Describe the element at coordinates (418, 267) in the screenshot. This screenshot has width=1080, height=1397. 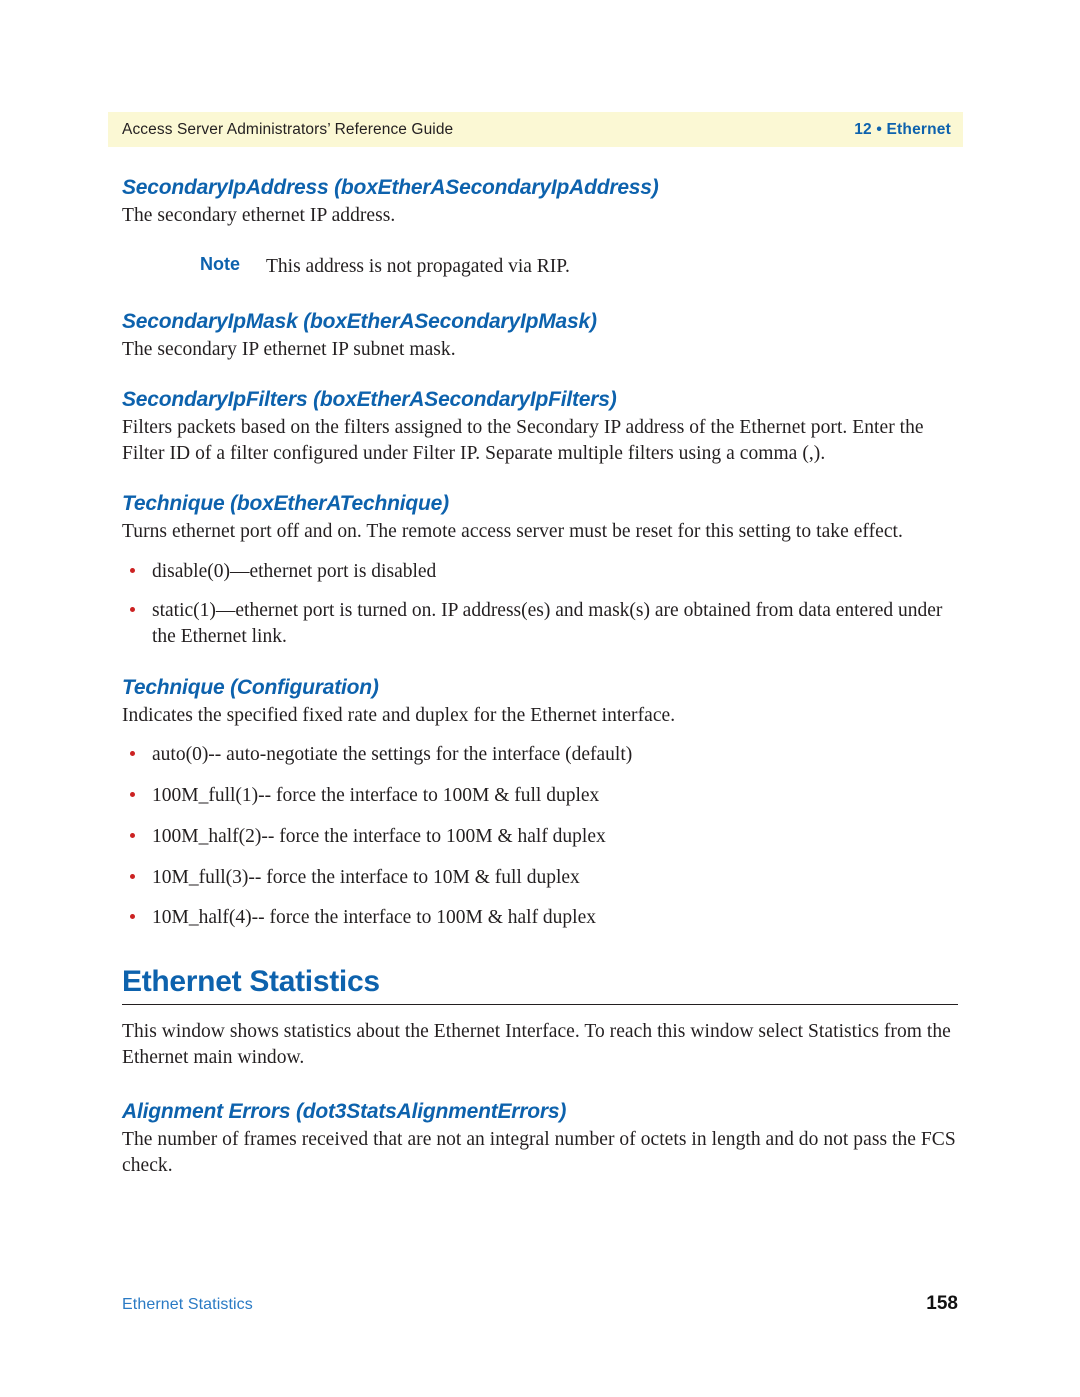
I see `note-text: This address is not propagated via RIP.` at that location.